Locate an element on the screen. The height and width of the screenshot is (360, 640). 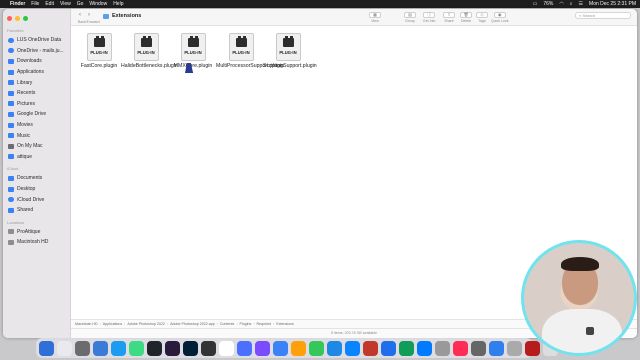
tag-icon: ◇ is located at coordinates (482, 15).